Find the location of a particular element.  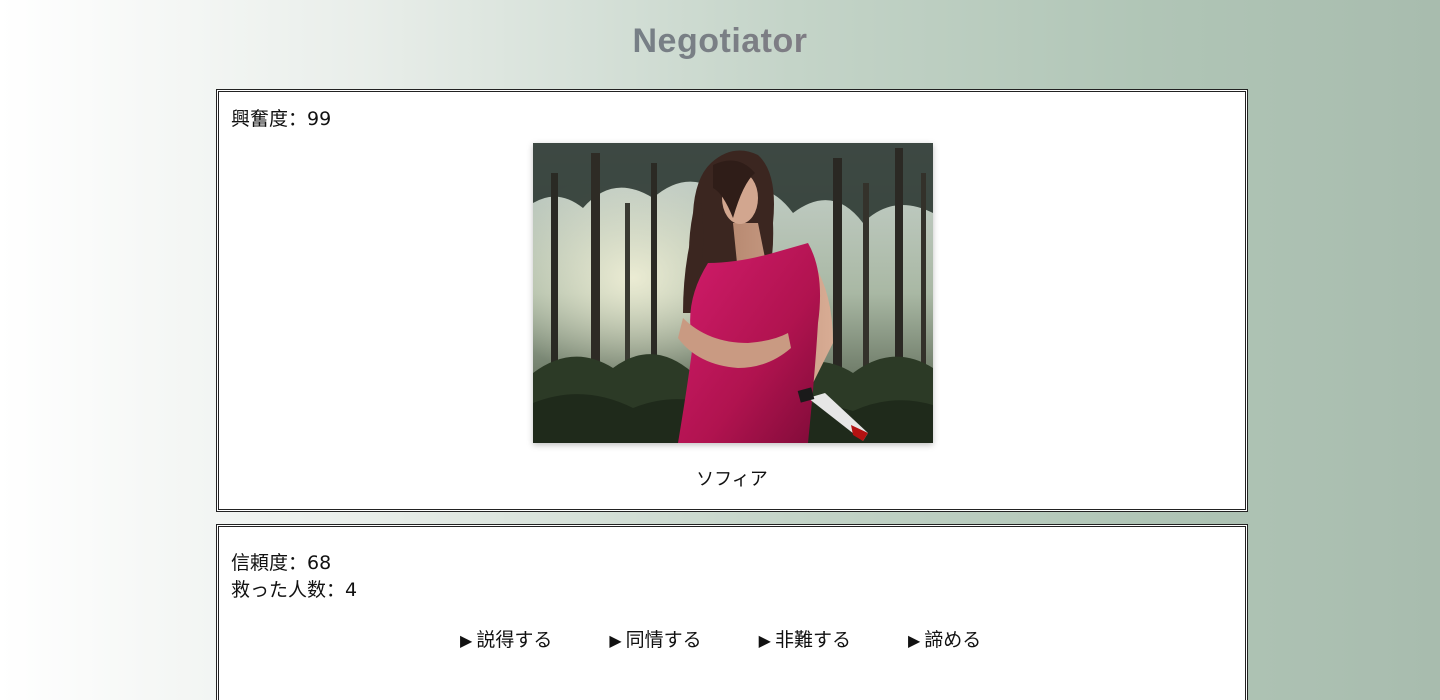

sympathize-button: ▶ 同情する is located at coordinates (655, 638).